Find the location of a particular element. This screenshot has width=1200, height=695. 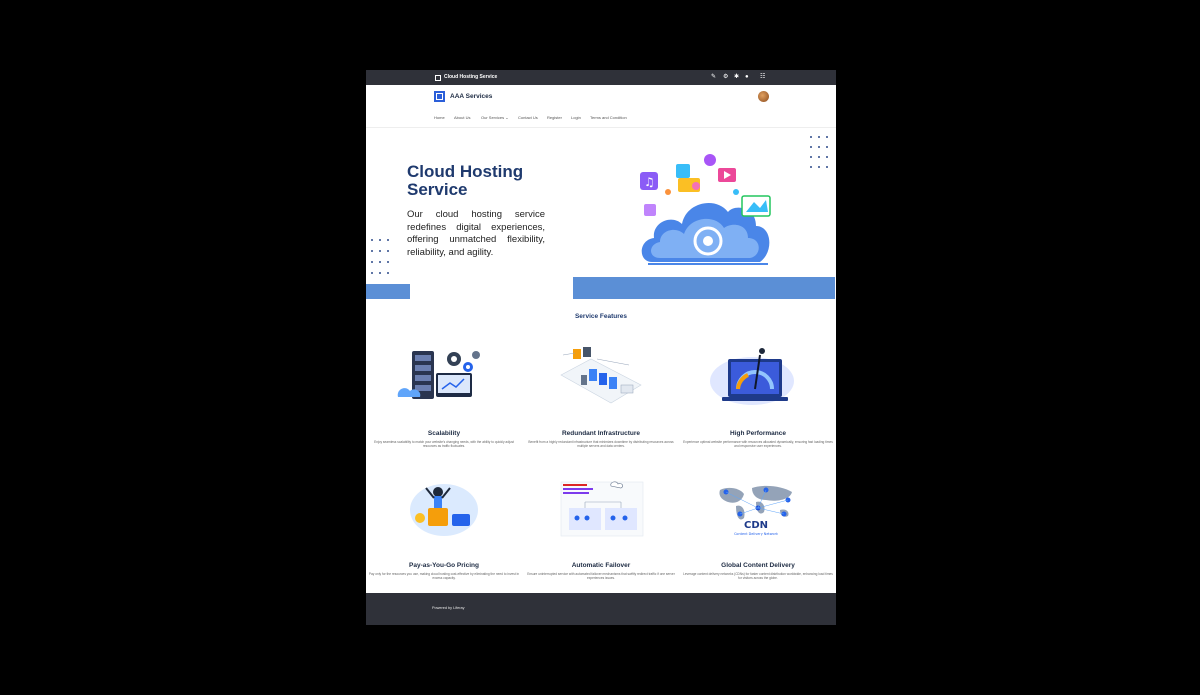

features-heading: Service Features is located at coordinates (601, 316).